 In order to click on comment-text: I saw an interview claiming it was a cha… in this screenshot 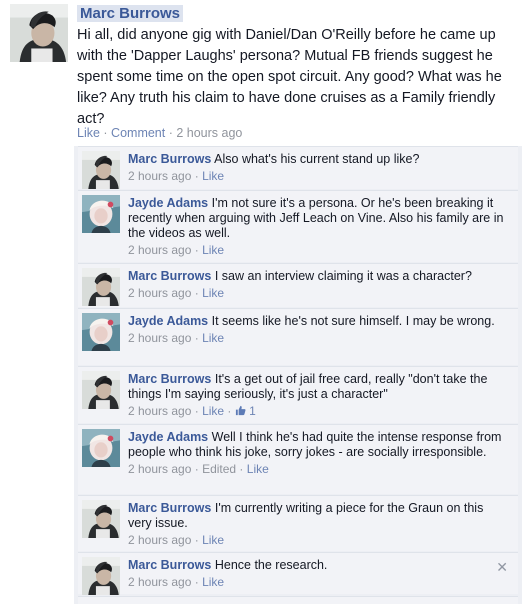, I will do `click(343, 276)`.